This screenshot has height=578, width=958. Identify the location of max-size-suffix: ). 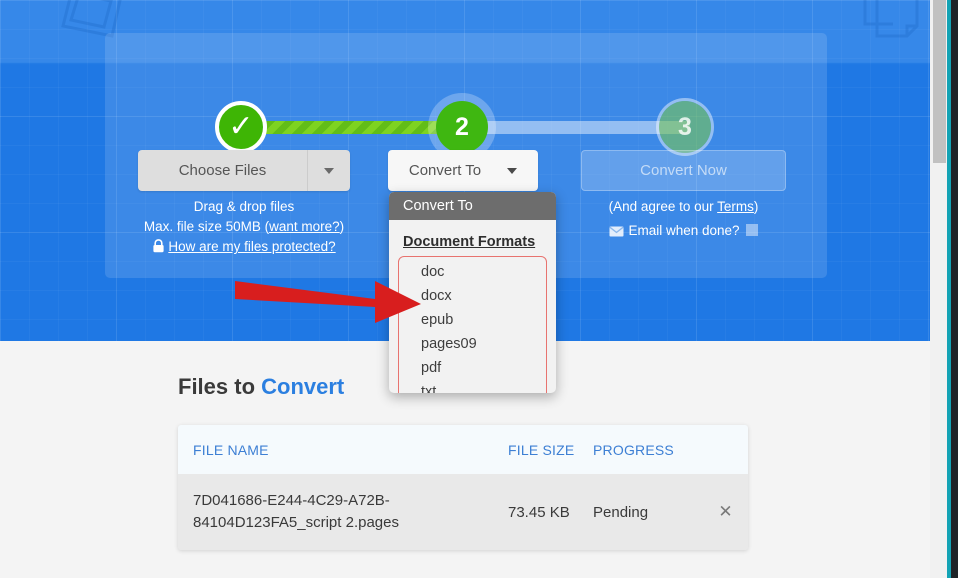
(342, 226).